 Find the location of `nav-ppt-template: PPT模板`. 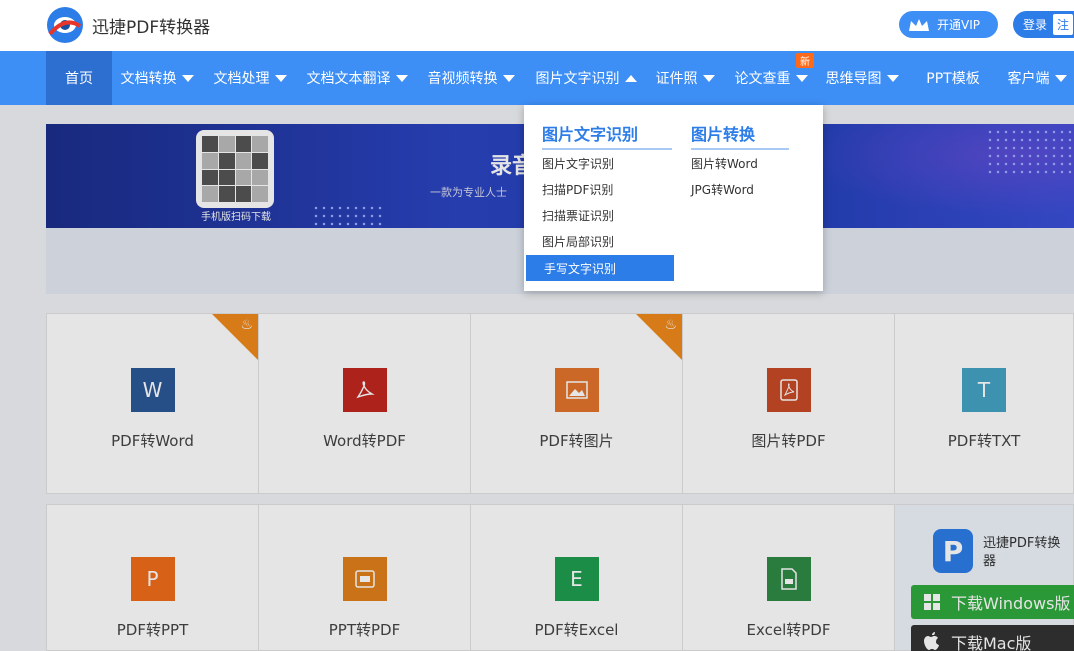

nav-ppt-template: PPT模板 is located at coordinates (953, 78).